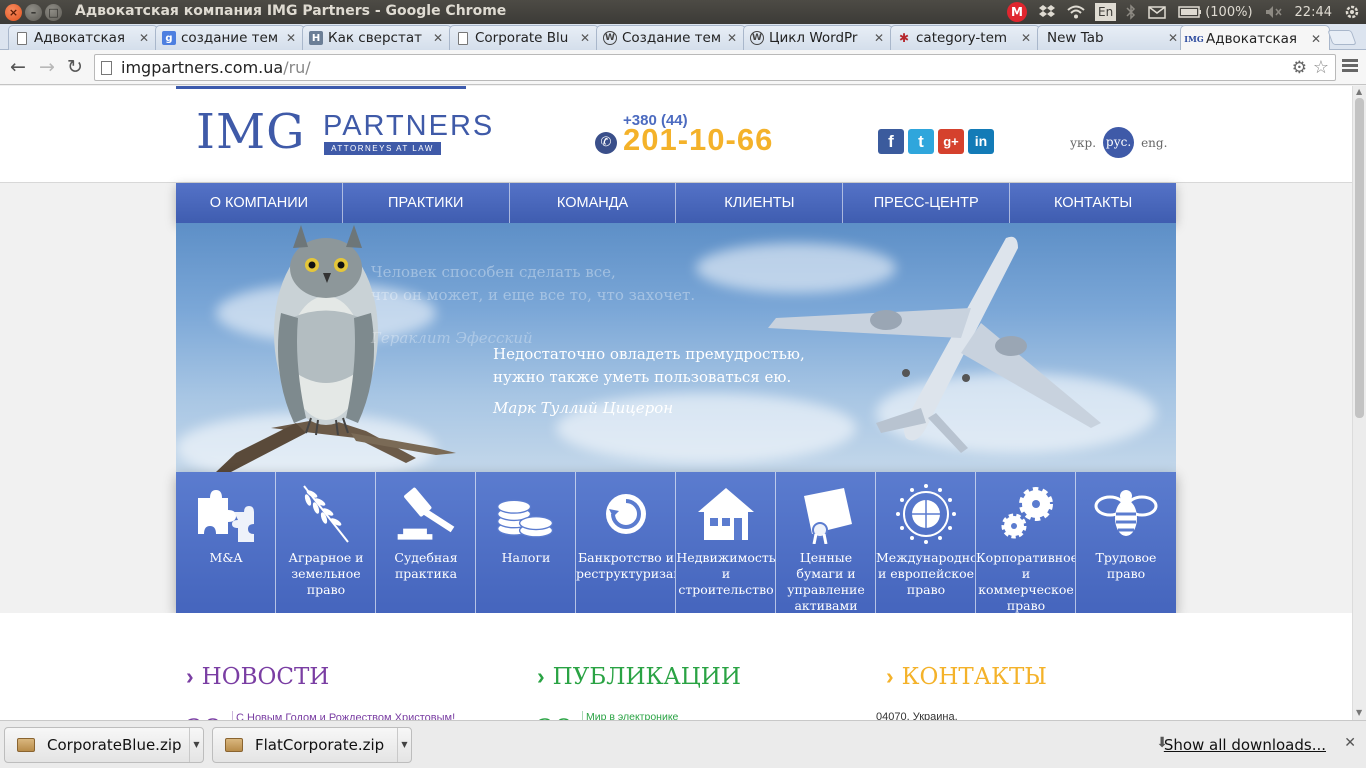  Describe the element at coordinates (926, 542) in the screenshot. I see `practice-tile-international: Международное и европейское право` at that location.